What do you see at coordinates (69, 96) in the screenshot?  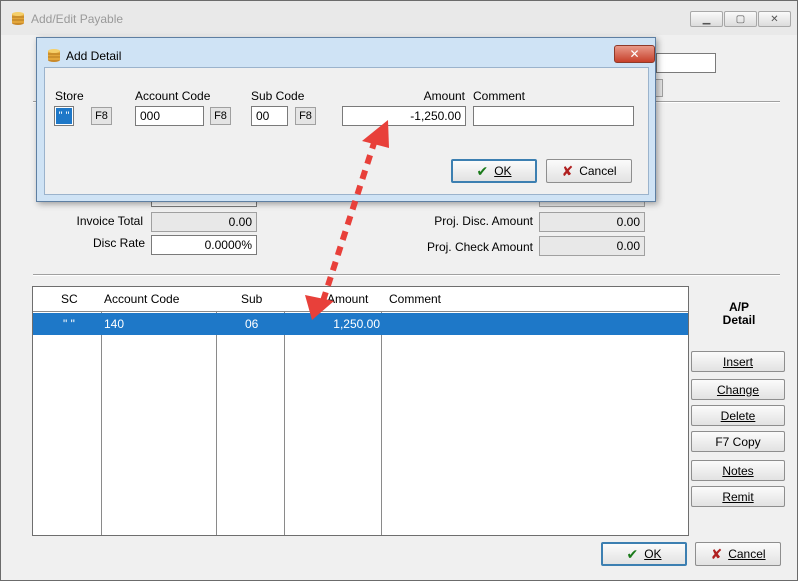 I see `store-label: Store` at bounding box center [69, 96].